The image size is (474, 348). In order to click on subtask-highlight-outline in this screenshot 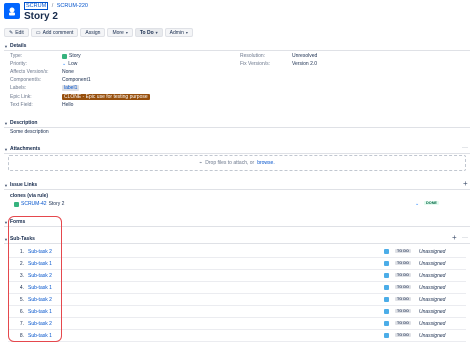, I will do `click(35, 279)`.